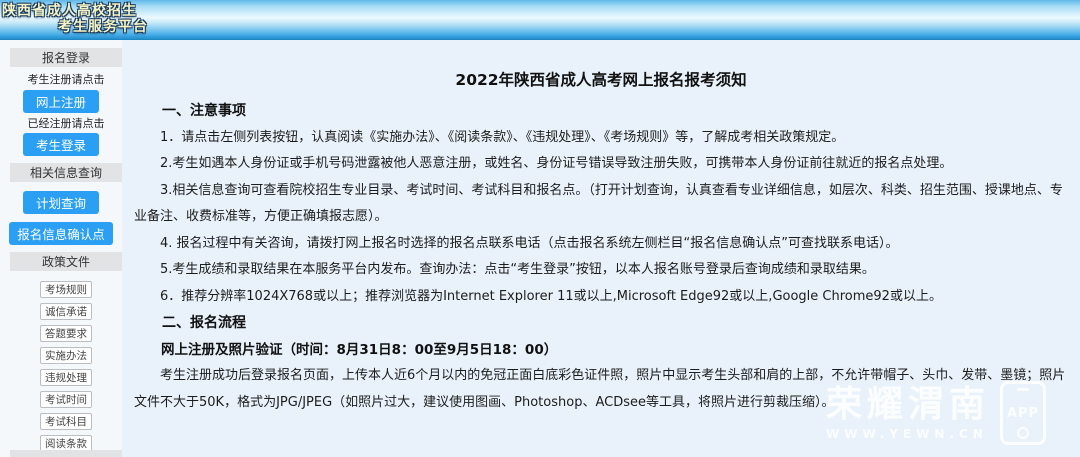 The width and height of the screenshot is (1080, 457). Describe the element at coordinates (66, 453) in the screenshot. I see `sidebar-bottom-section-partial` at that location.